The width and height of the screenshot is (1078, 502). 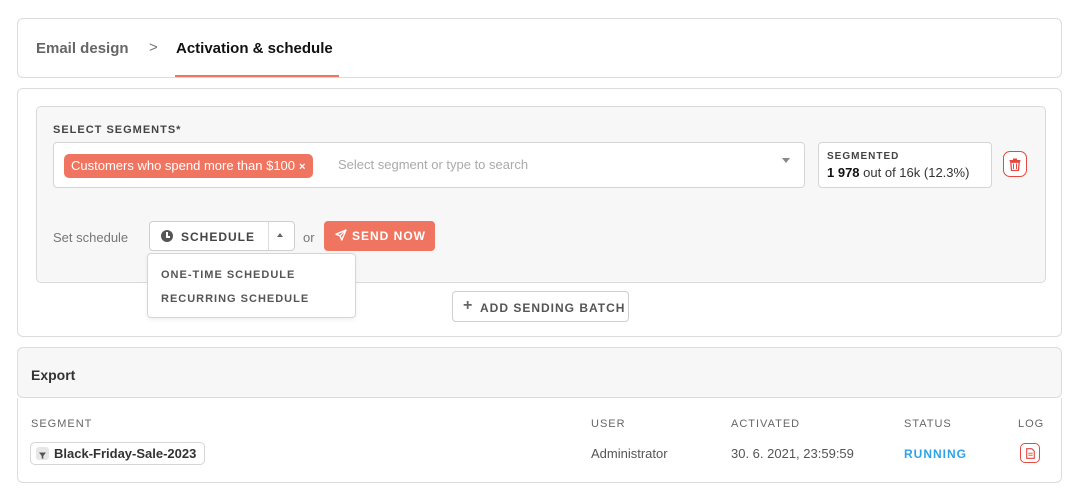 What do you see at coordinates (53, 375) in the screenshot?
I see `export-title: Export` at bounding box center [53, 375].